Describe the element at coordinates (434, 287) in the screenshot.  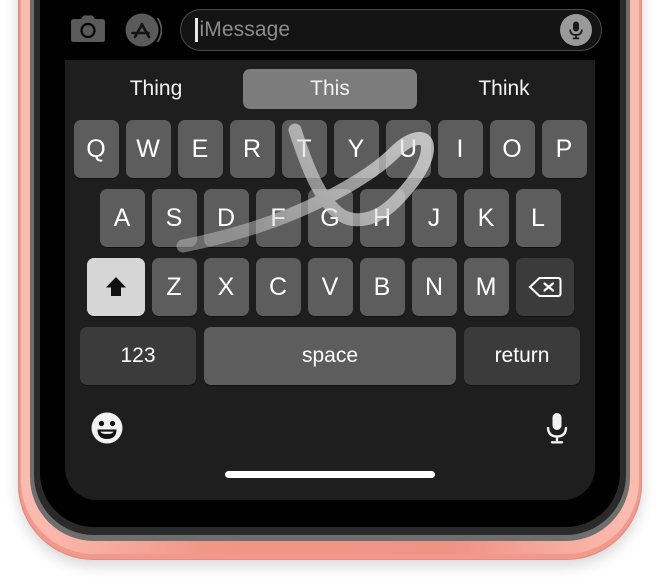
I see `key-n: N` at that location.